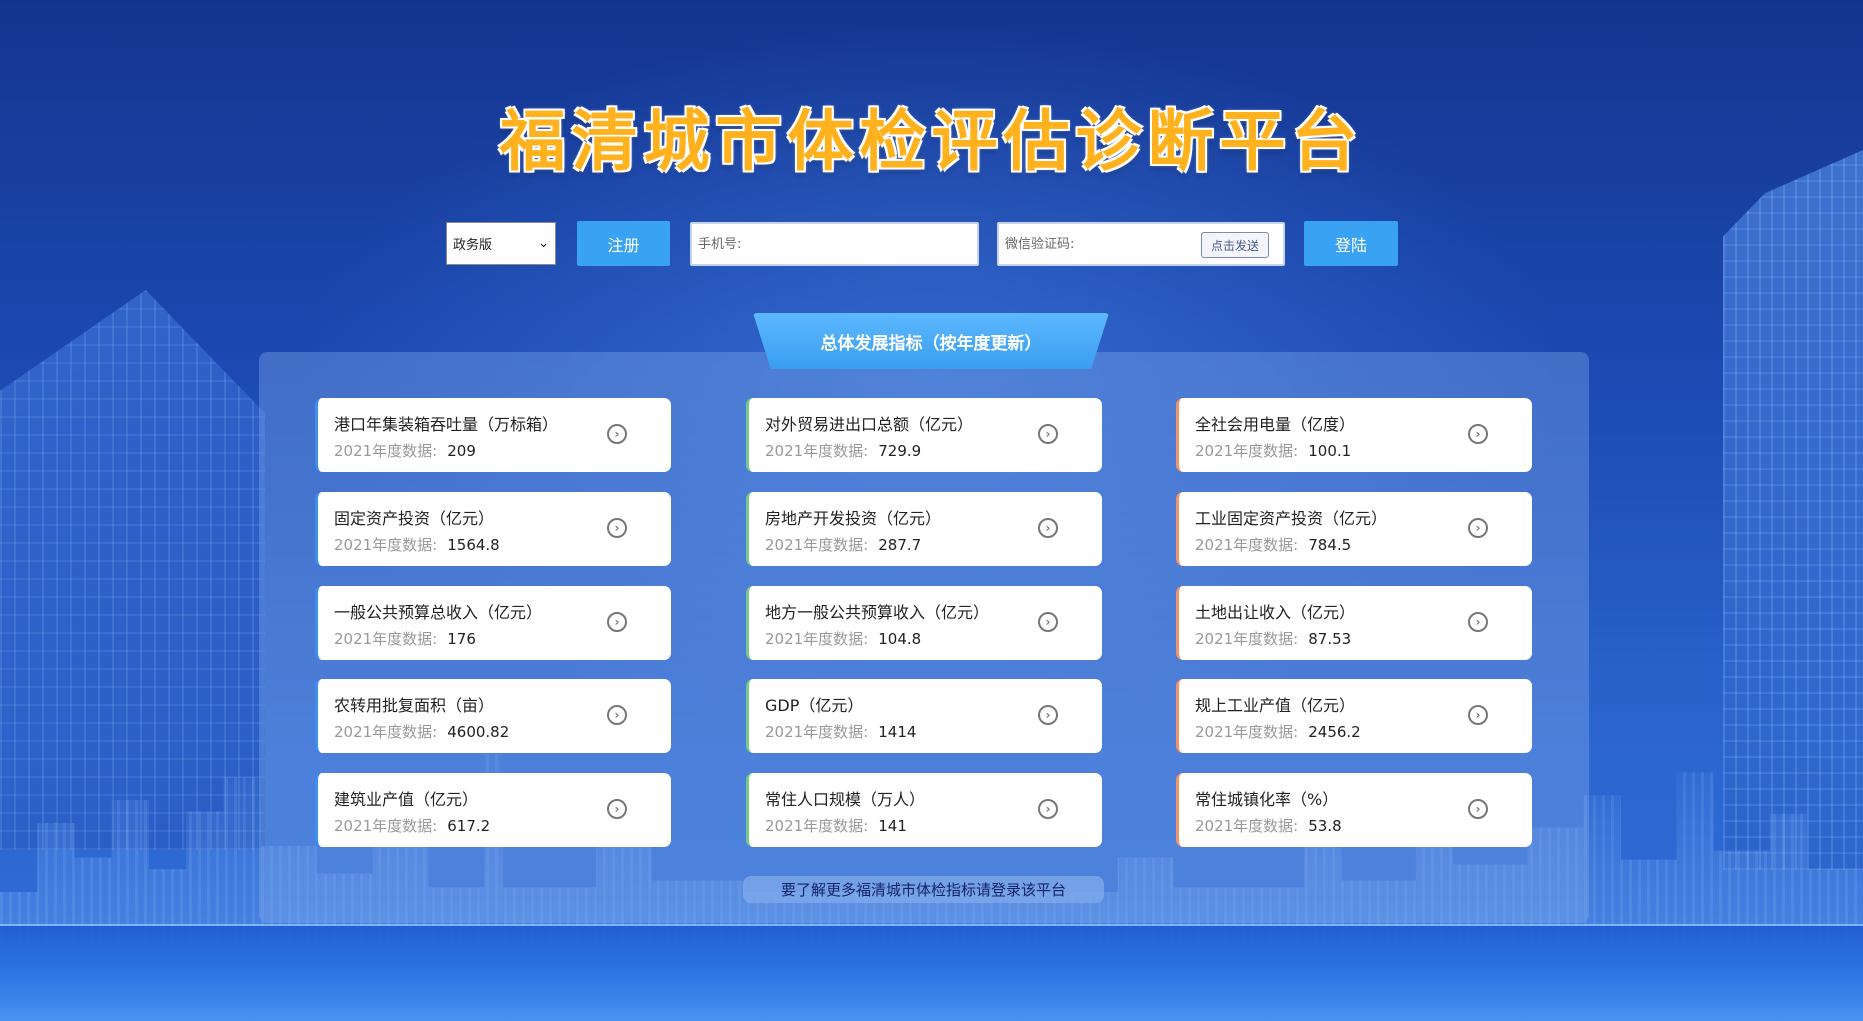 The image size is (1863, 1021). I want to click on register-button: 注册, so click(623, 243).